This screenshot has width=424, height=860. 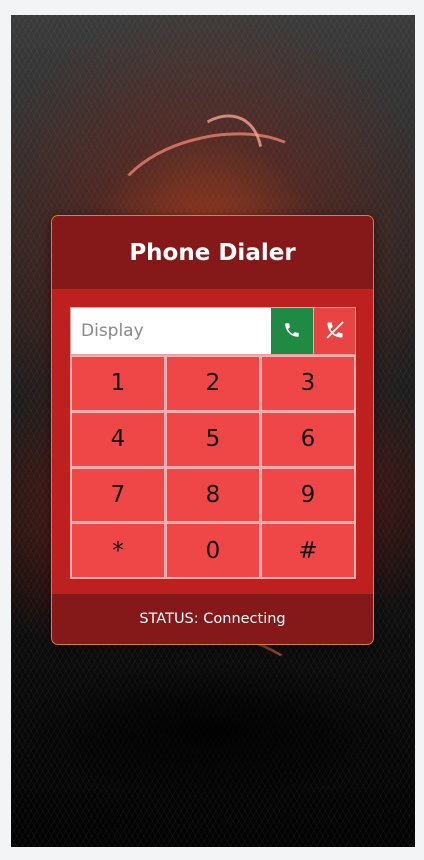 I want to click on phone-hangup-icon, so click(x=335, y=331).